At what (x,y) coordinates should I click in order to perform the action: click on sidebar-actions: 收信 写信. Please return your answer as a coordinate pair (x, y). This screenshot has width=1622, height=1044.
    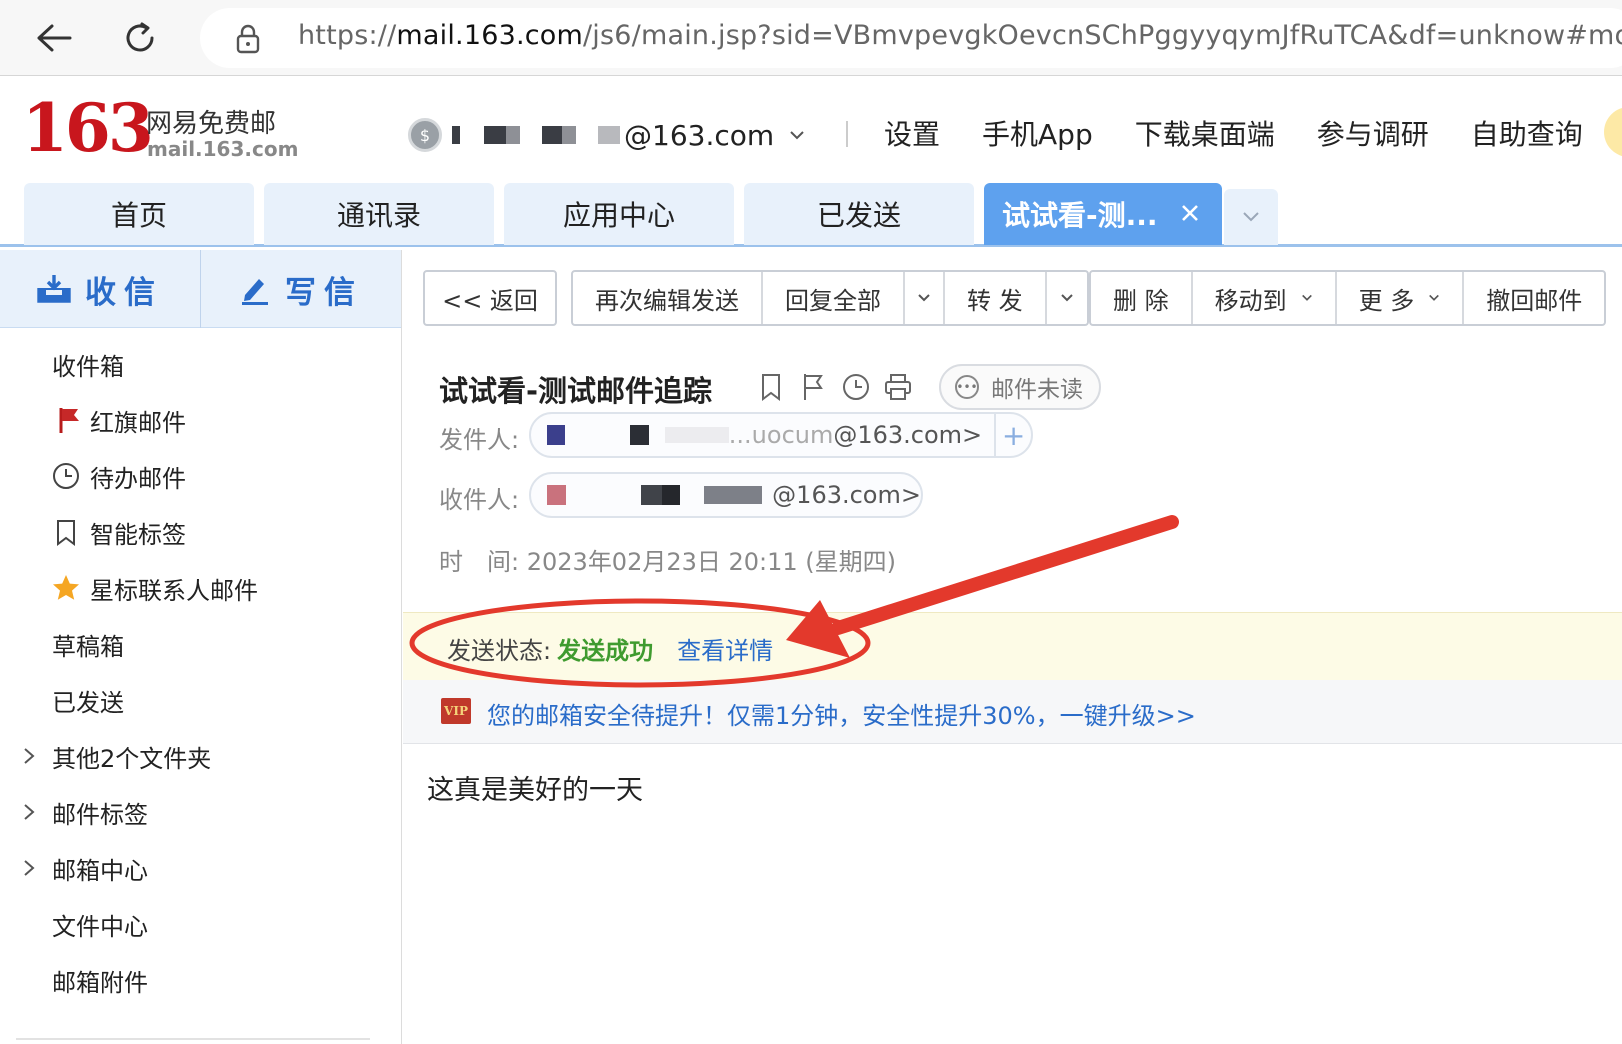
    Looking at the image, I should click on (200, 289).